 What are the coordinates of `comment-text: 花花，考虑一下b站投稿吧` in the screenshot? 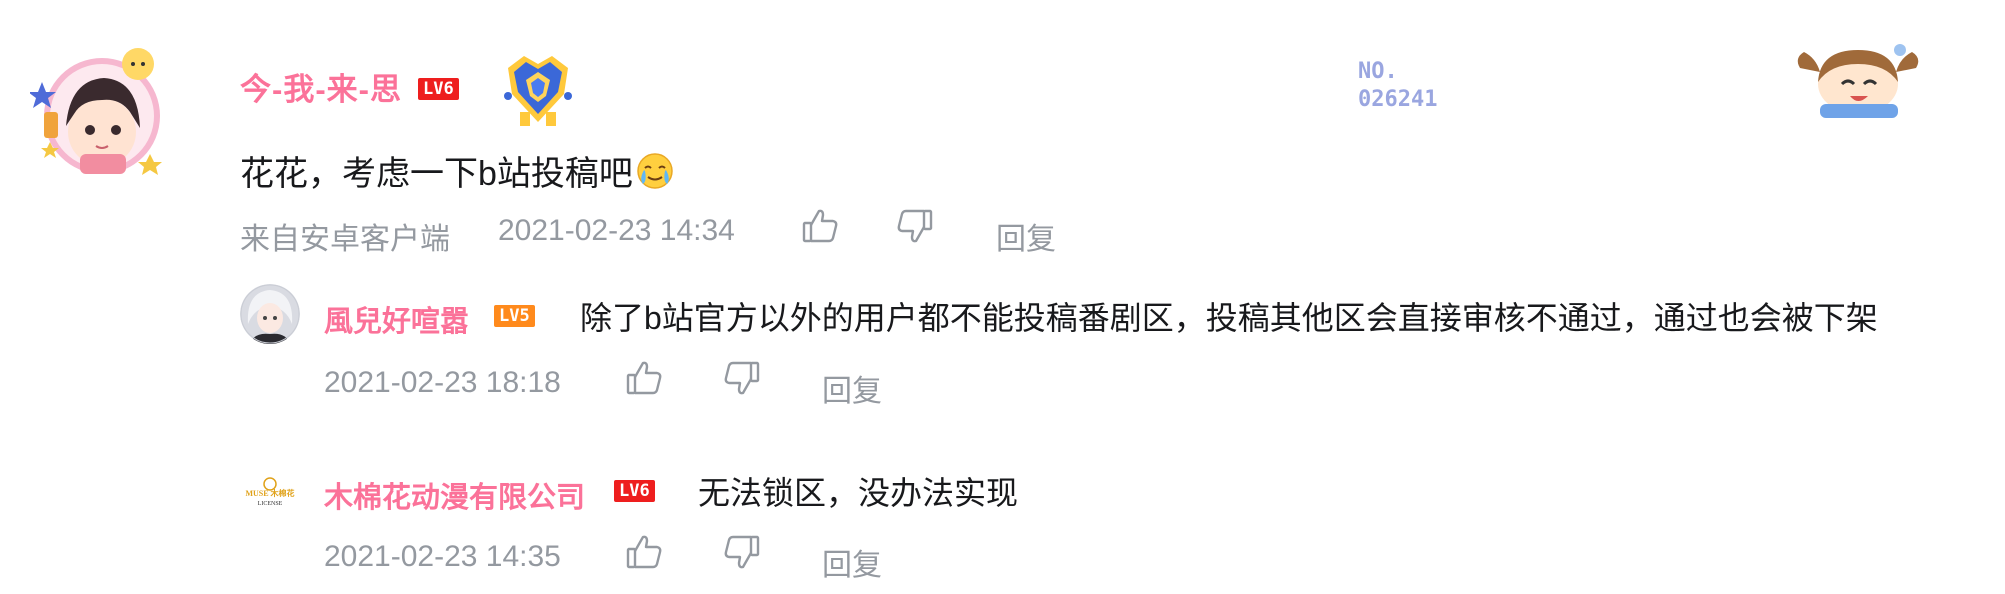 It's located at (457, 173).